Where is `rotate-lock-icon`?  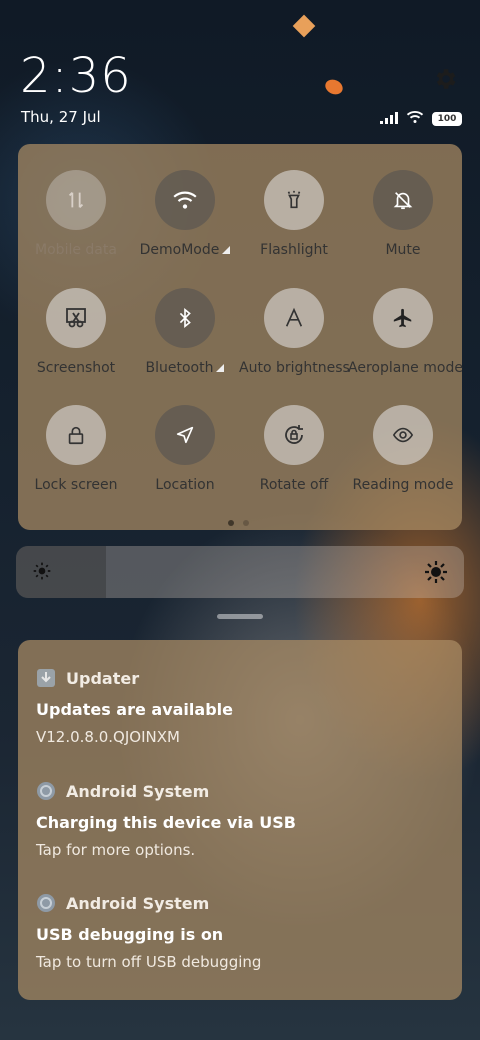 rotate-lock-icon is located at coordinates (294, 435).